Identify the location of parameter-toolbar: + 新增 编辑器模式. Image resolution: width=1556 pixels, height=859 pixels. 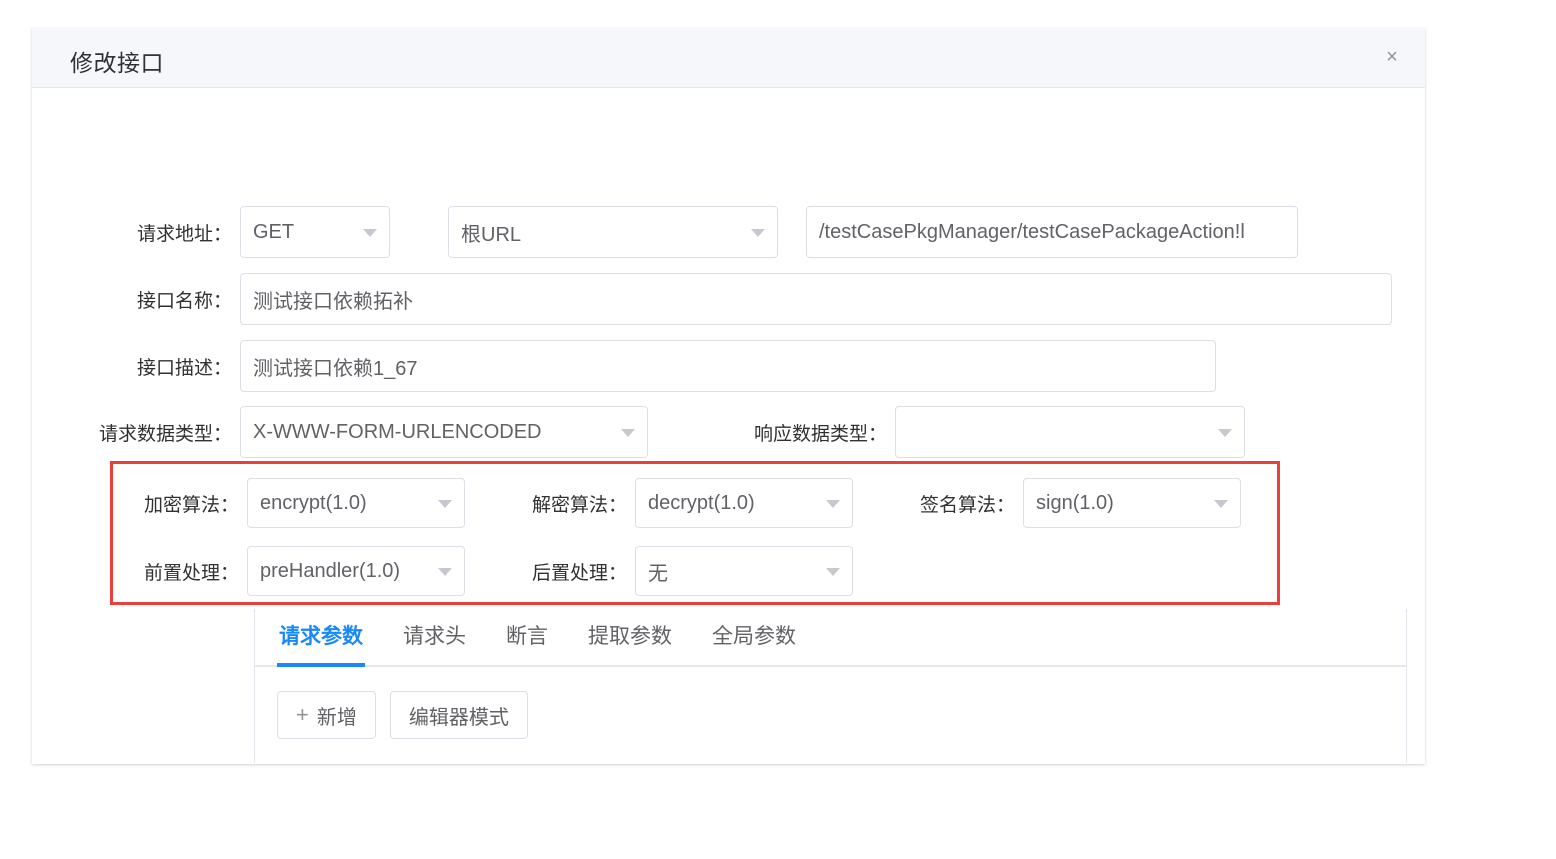
(402, 715).